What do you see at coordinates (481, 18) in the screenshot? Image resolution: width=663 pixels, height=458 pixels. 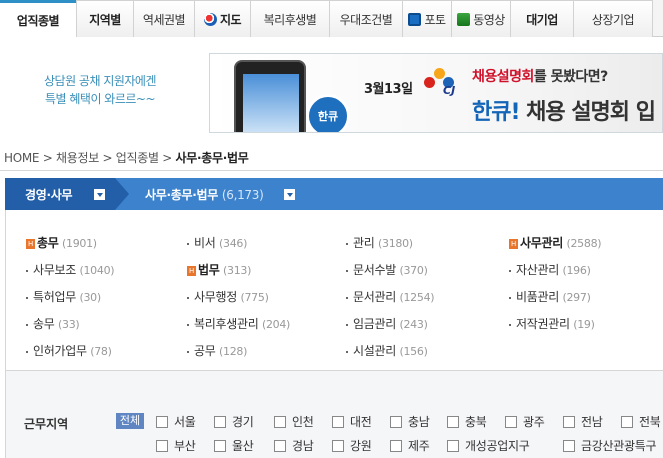 I see `tab-7: 동영상` at bounding box center [481, 18].